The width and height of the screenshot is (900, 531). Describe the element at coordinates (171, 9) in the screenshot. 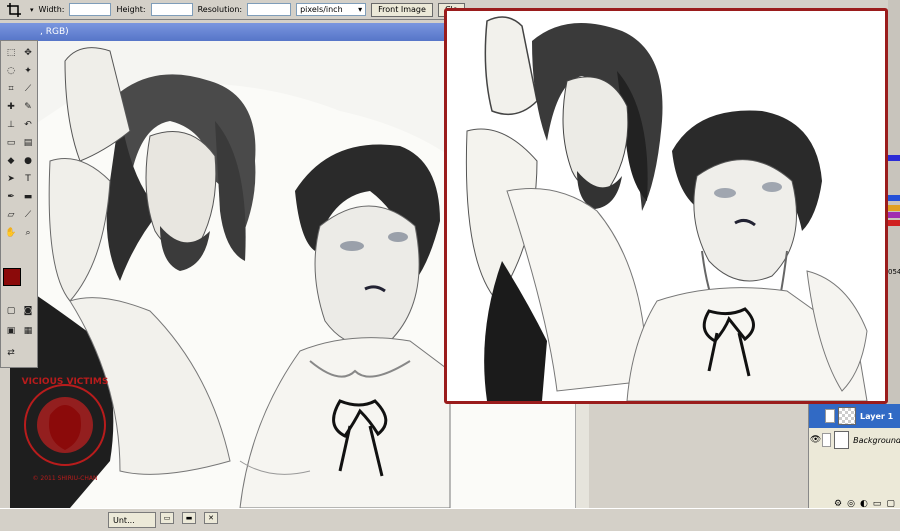

I see `height-field` at that location.